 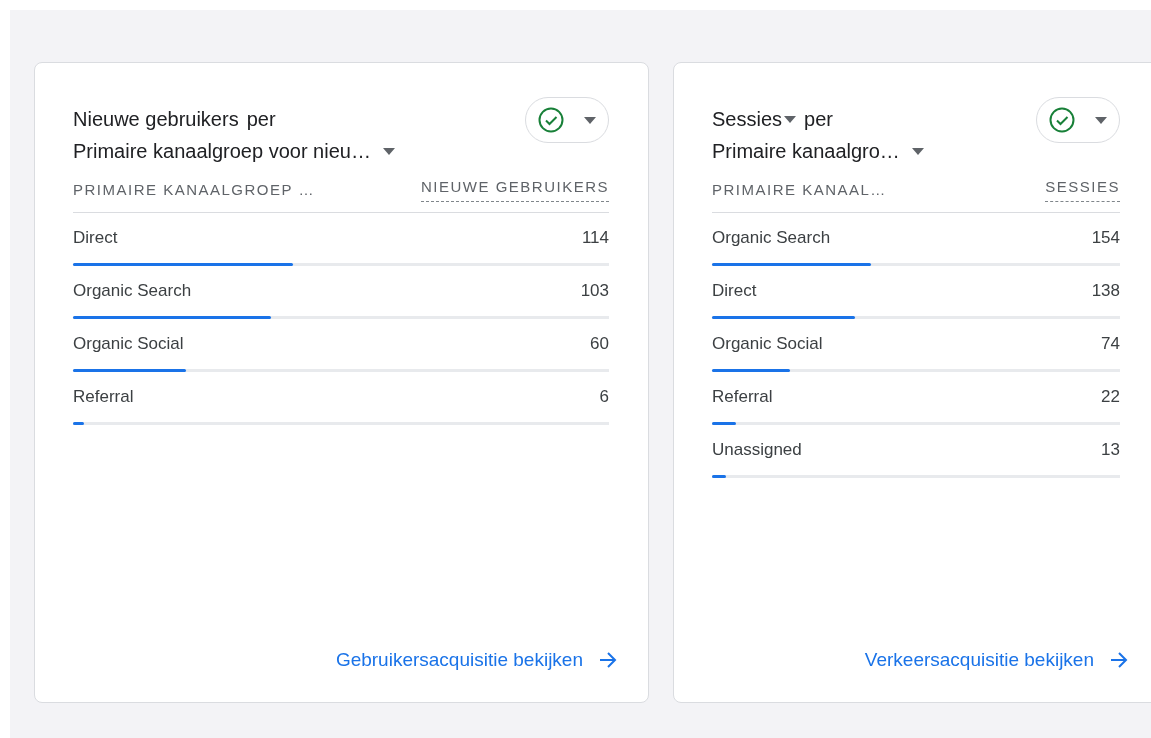 I want to click on row-value: 103, so click(x=594, y=290).